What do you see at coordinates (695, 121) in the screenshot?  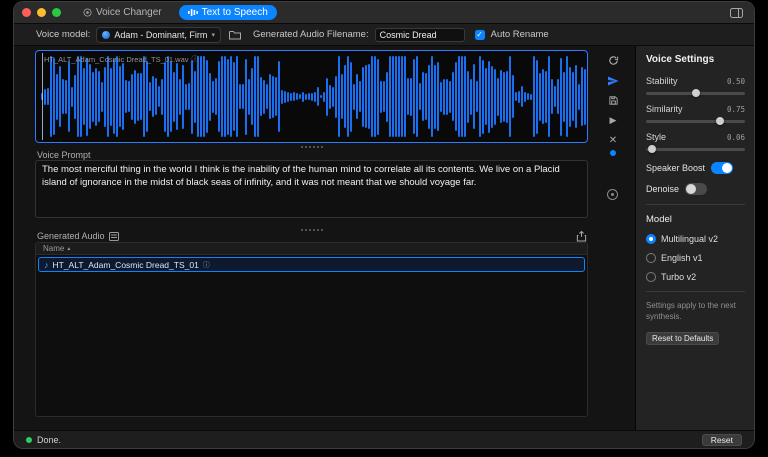 I see `similarity-slider` at bounding box center [695, 121].